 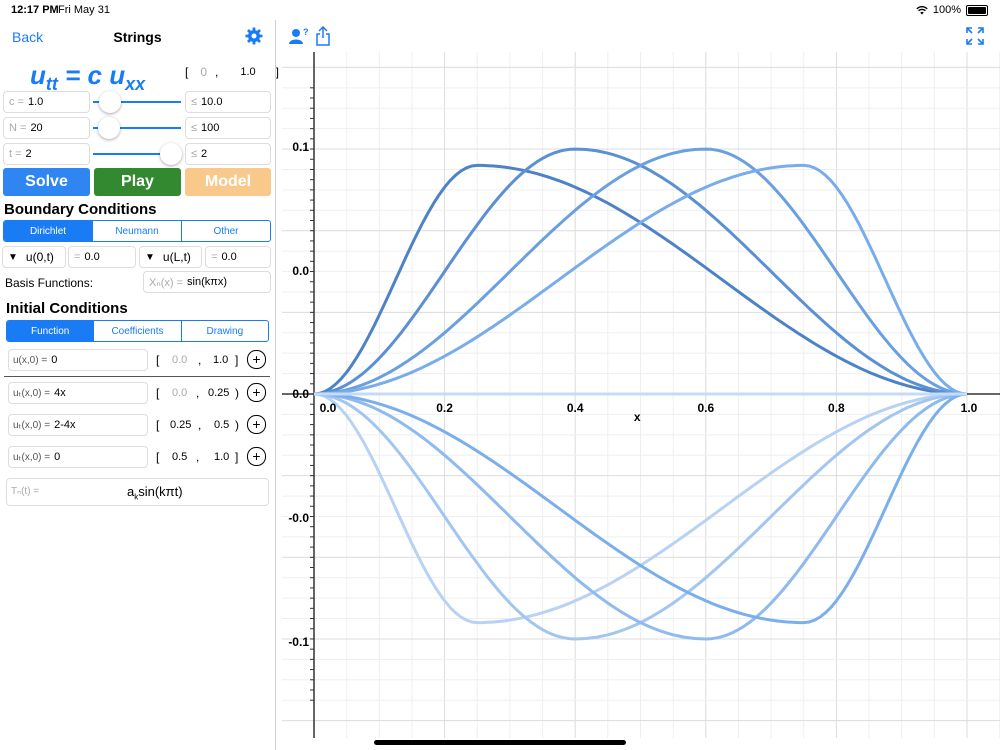 What do you see at coordinates (49, 283) in the screenshot?
I see `basis-functions-label: Basis Functions:` at bounding box center [49, 283].